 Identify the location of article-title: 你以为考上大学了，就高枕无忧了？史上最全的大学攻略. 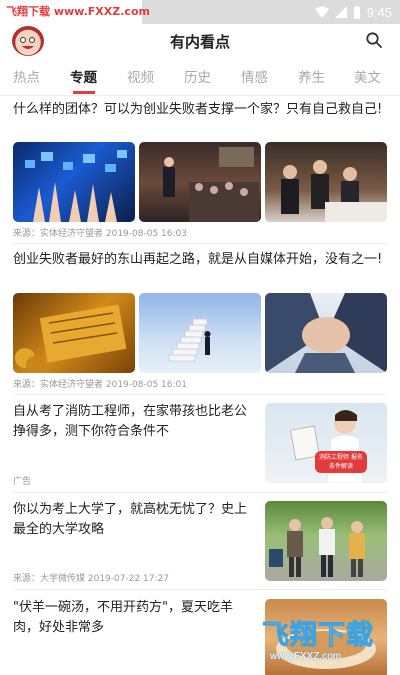
(133, 520).